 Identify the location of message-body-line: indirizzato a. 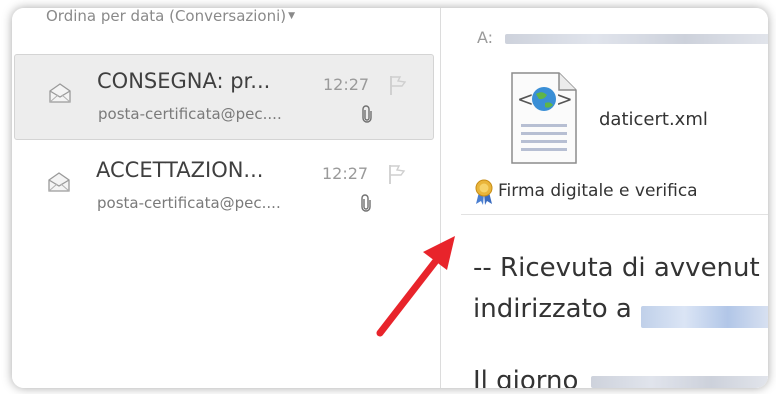
(552, 309).